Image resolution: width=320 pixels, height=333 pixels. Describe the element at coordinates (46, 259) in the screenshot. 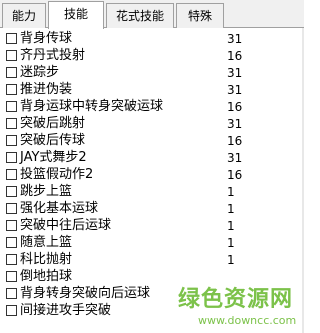

I see `skill-name: 科比抛射` at that location.